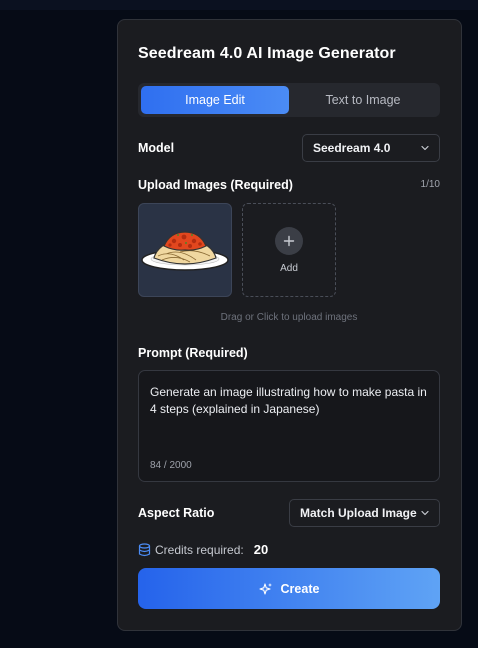 Image resolution: width=478 pixels, height=648 pixels. I want to click on prompt-char-count: 84 / 2000, so click(171, 465).